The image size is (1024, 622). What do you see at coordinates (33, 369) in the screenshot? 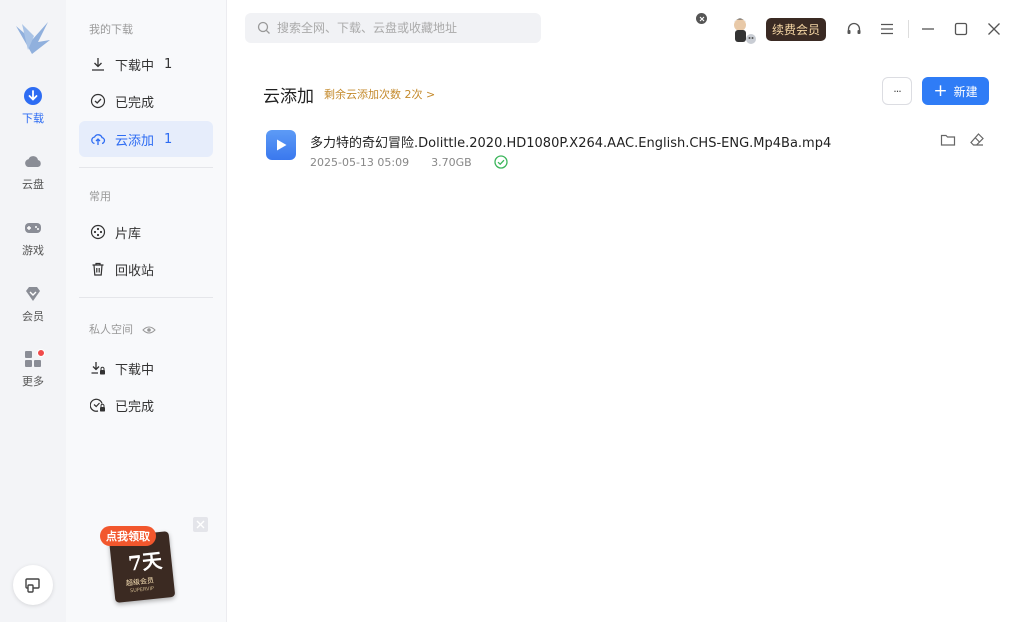
I see `rail-item-more: 更多` at bounding box center [33, 369].